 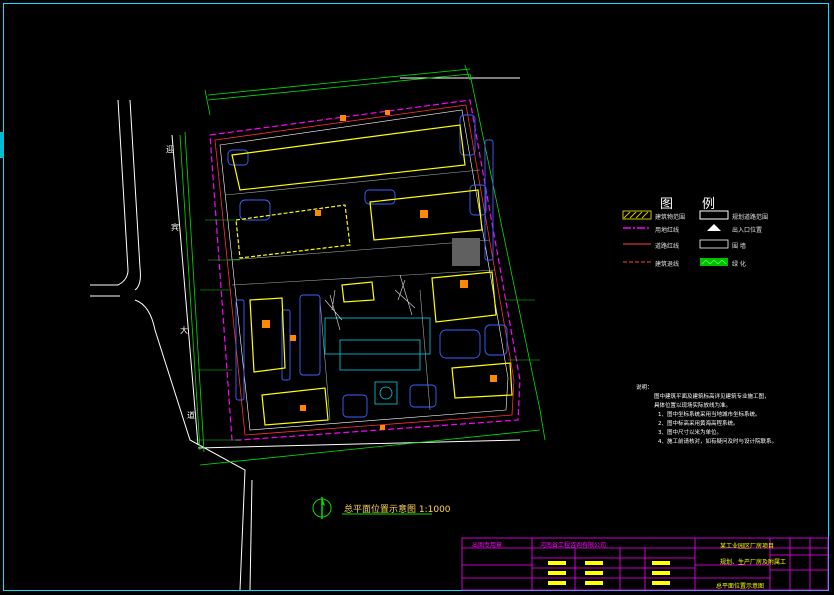 What do you see at coordinates (739, 264) in the screenshot?
I see `legend-item-green: 绿 化` at bounding box center [739, 264].